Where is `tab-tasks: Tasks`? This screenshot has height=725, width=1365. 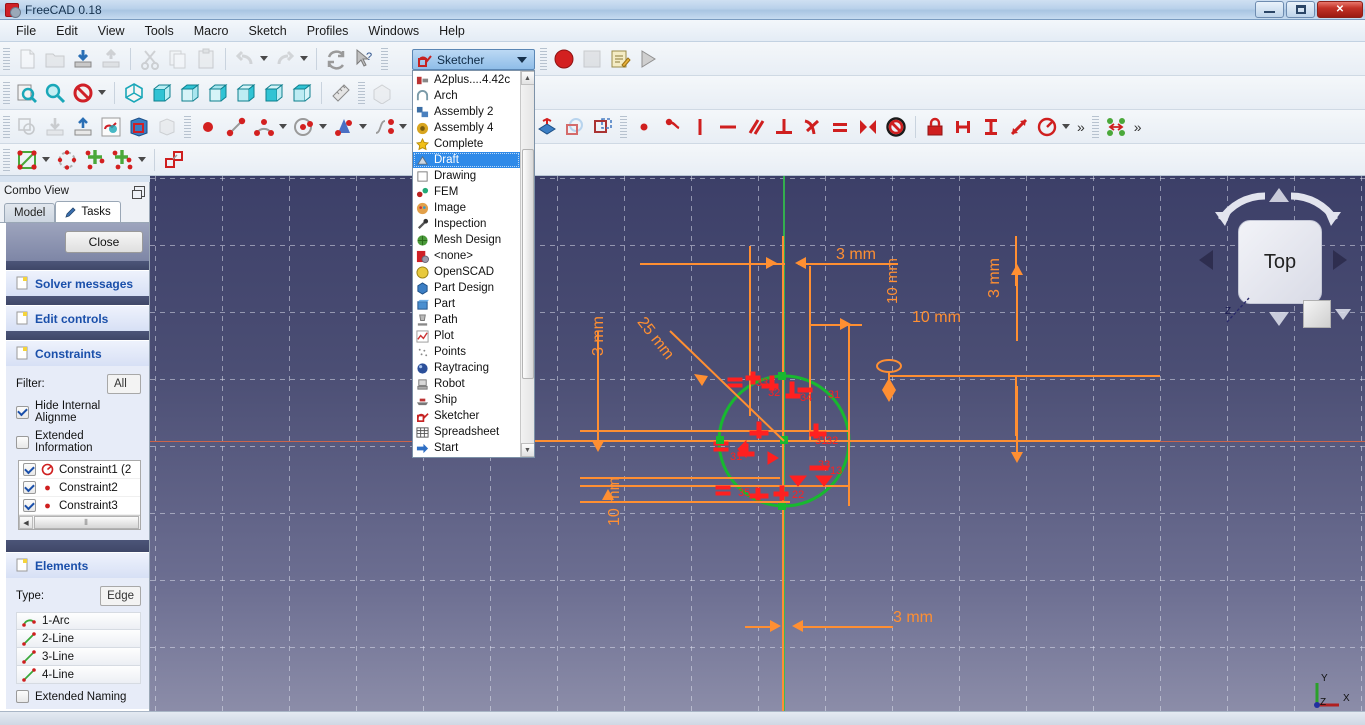 tab-tasks: Tasks is located at coordinates (88, 211).